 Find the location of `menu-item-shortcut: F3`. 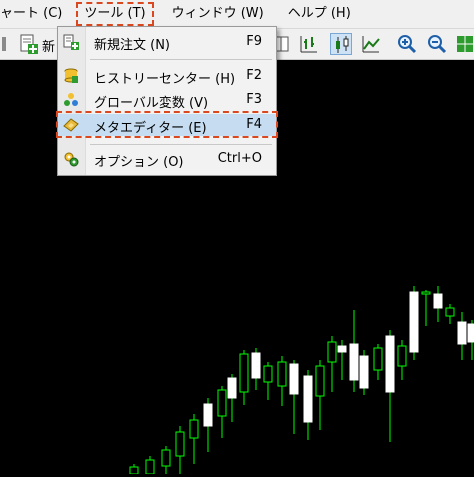

menu-item-shortcut: F3 is located at coordinates (254, 99).